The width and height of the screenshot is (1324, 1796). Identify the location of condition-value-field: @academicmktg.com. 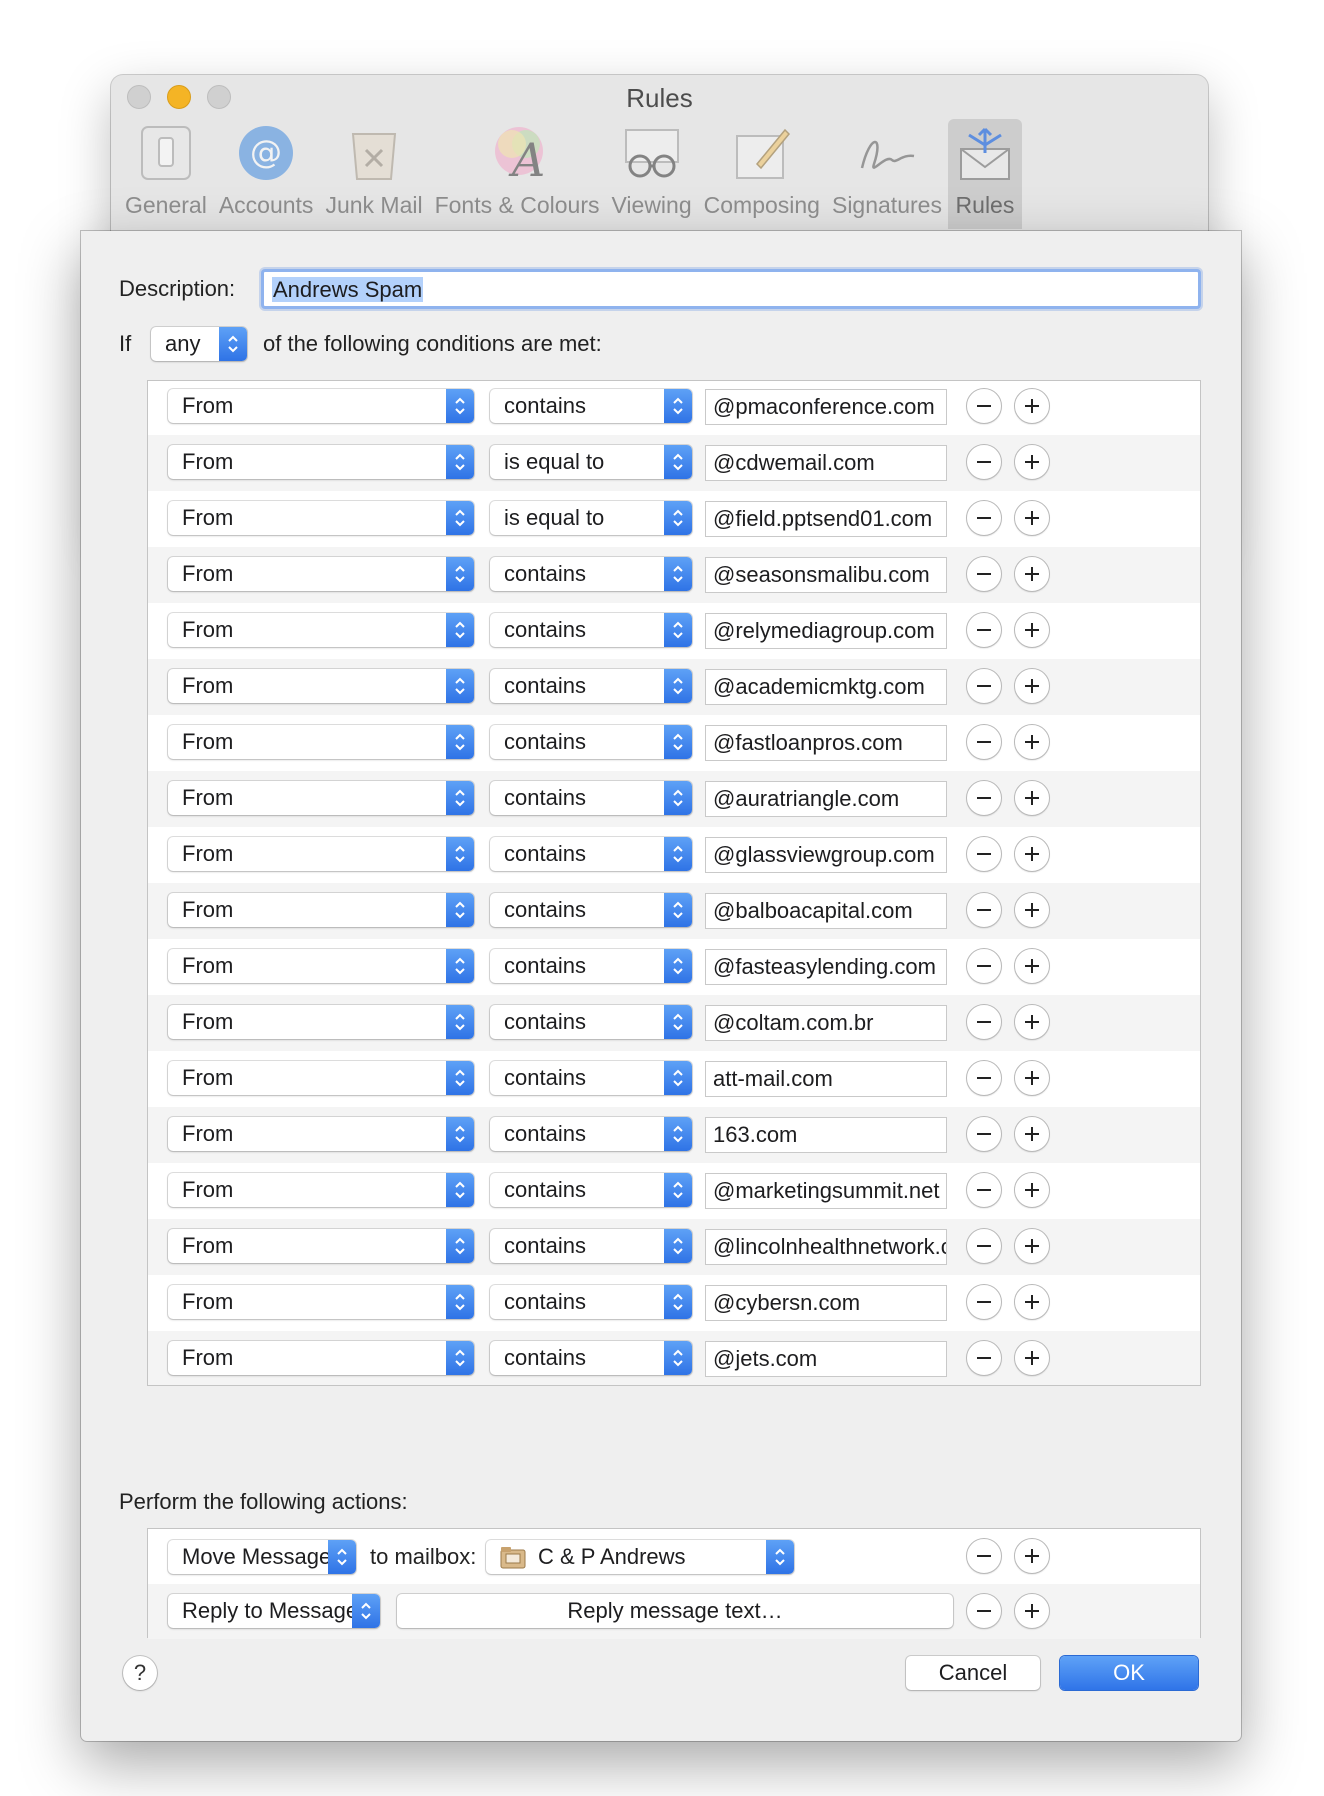
(826, 687).